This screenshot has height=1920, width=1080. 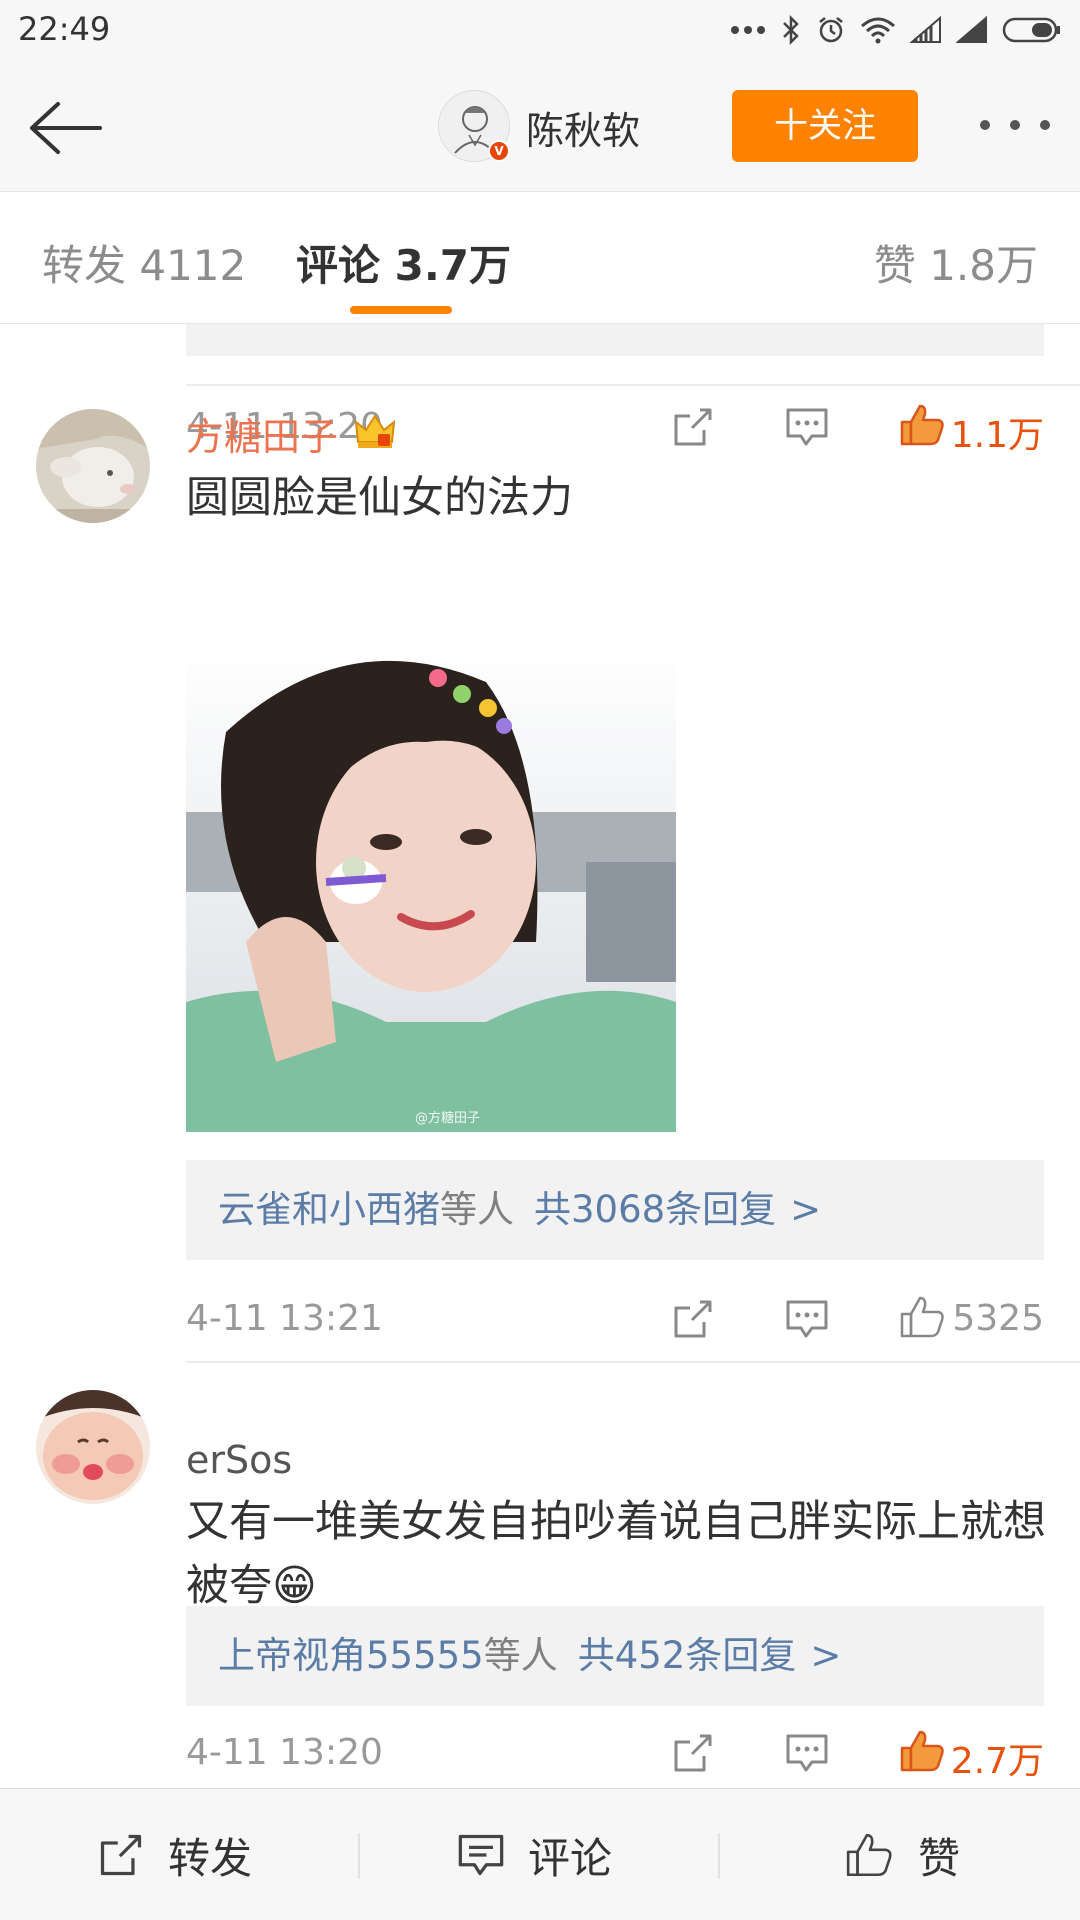 What do you see at coordinates (791, 30) in the screenshot?
I see `bluetooth-icon` at bounding box center [791, 30].